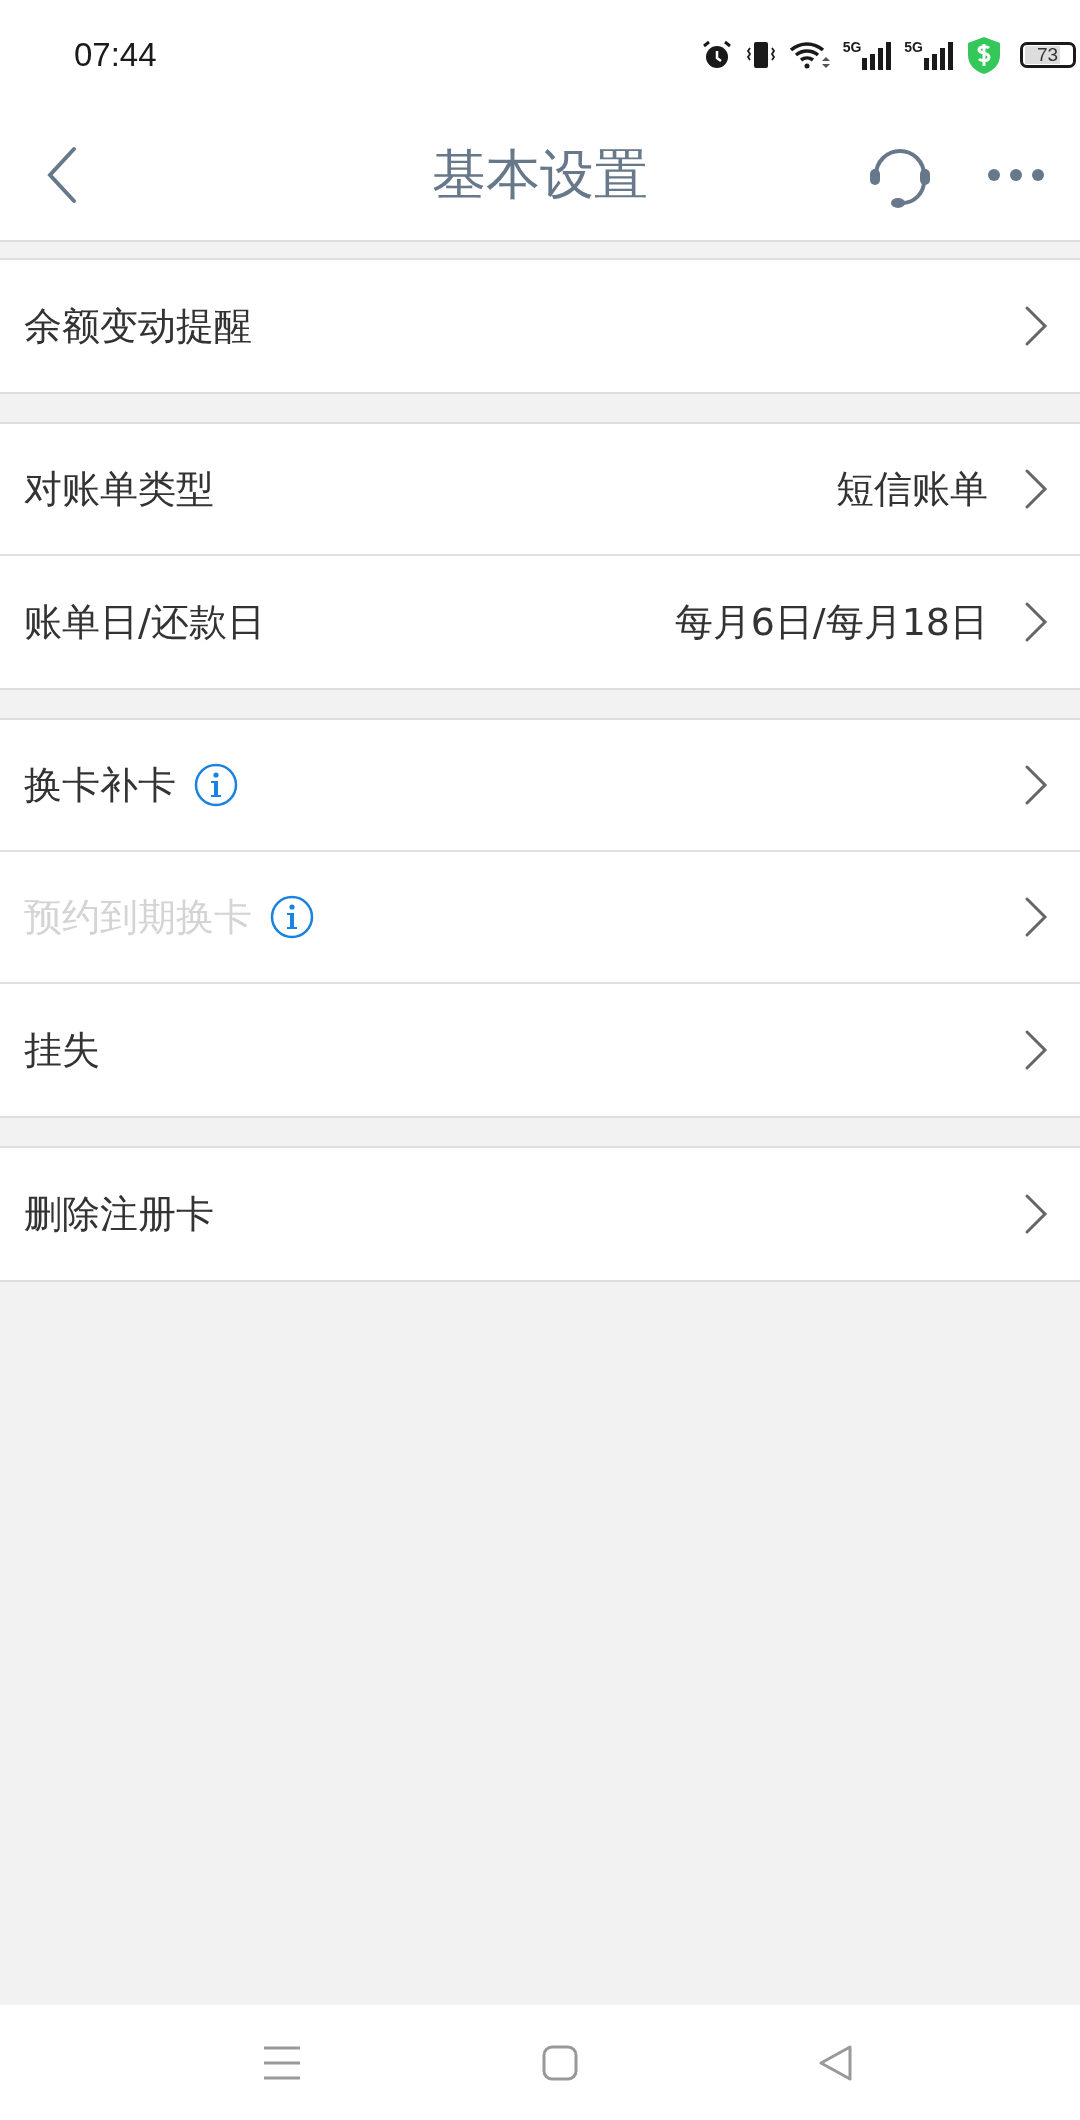 Image resolution: width=1080 pixels, height=2120 pixels. What do you see at coordinates (119, 489) in the screenshot?
I see `row-label: 对账单类型` at bounding box center [119, 489].